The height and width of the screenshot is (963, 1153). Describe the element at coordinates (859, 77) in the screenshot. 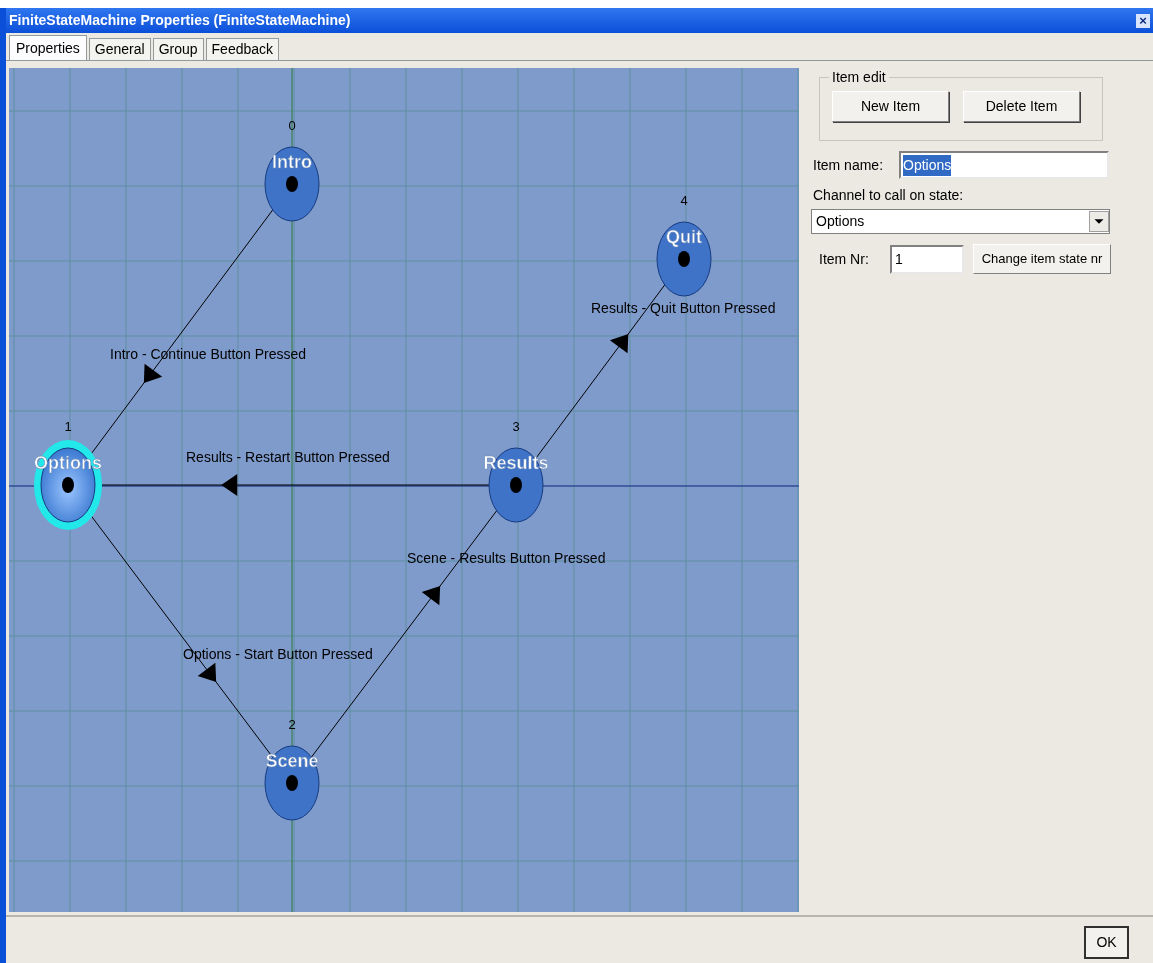

I see `group-title: Item edit` at that location.